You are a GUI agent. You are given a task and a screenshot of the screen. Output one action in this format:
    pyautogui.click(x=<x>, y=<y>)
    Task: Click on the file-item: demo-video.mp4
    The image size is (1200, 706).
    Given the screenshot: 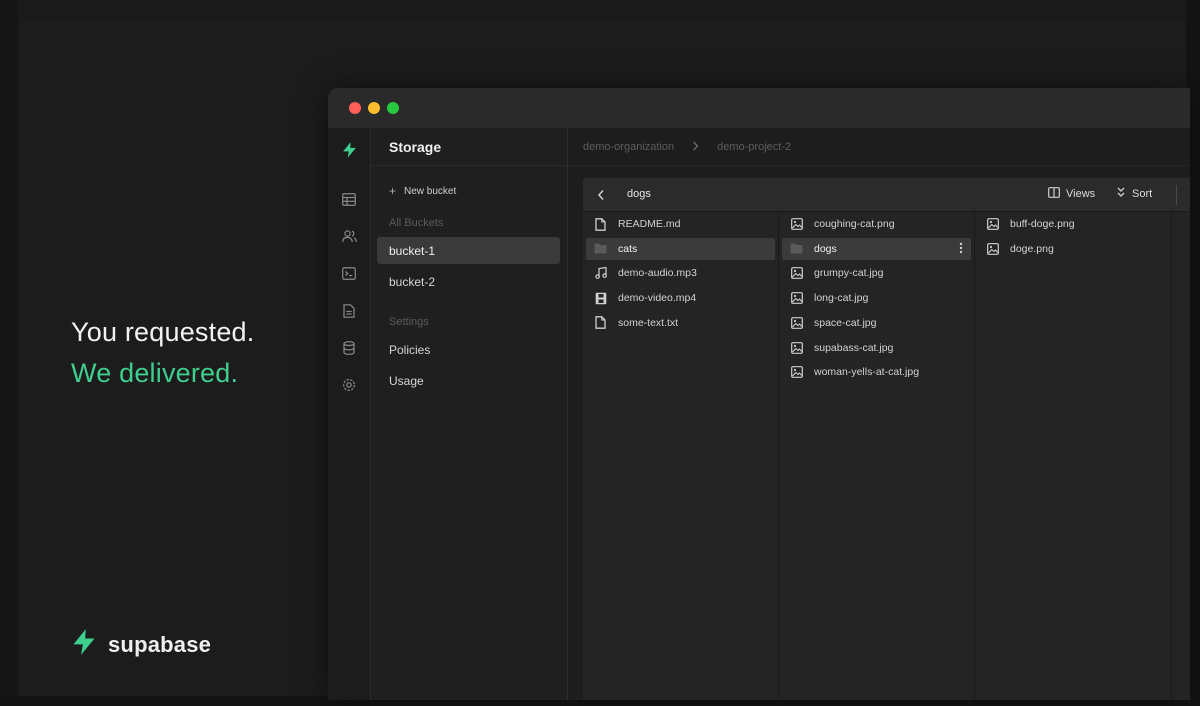 What is the action you would take?
    pyautogui.click(x=680, y=298)
    